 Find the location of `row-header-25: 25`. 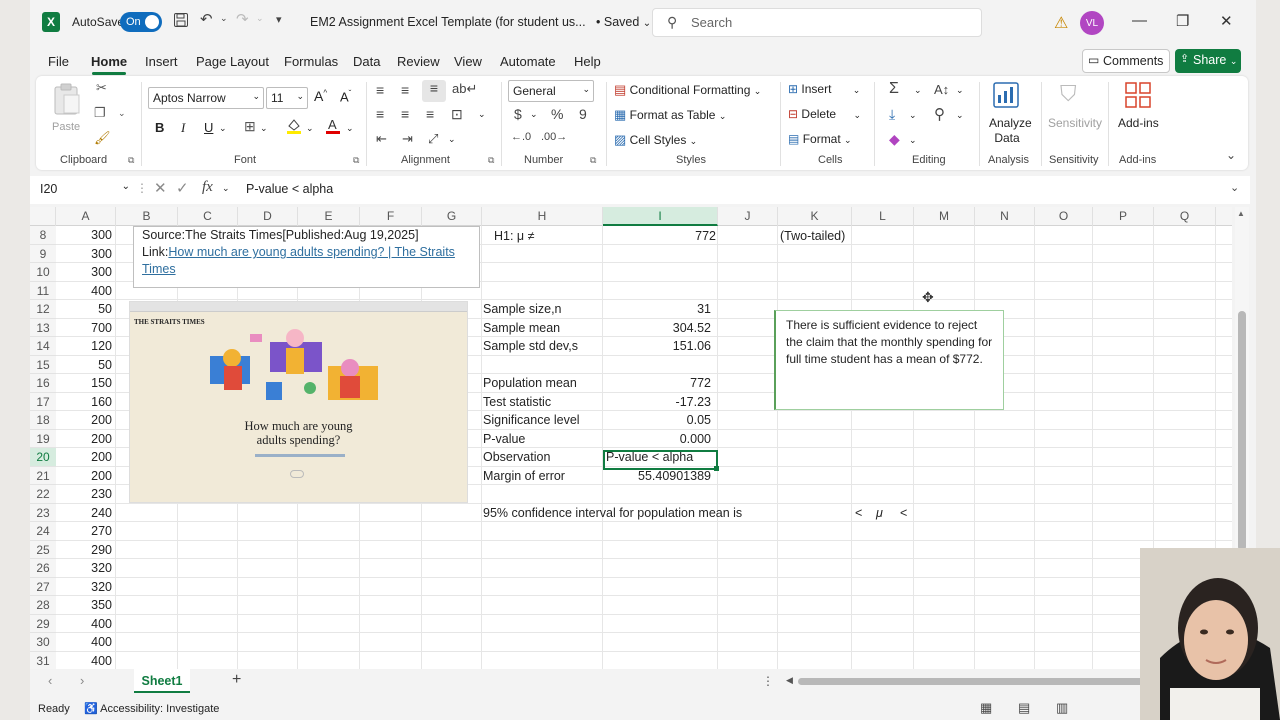

row-header-25: 25 is located at coordinates (43, 549).